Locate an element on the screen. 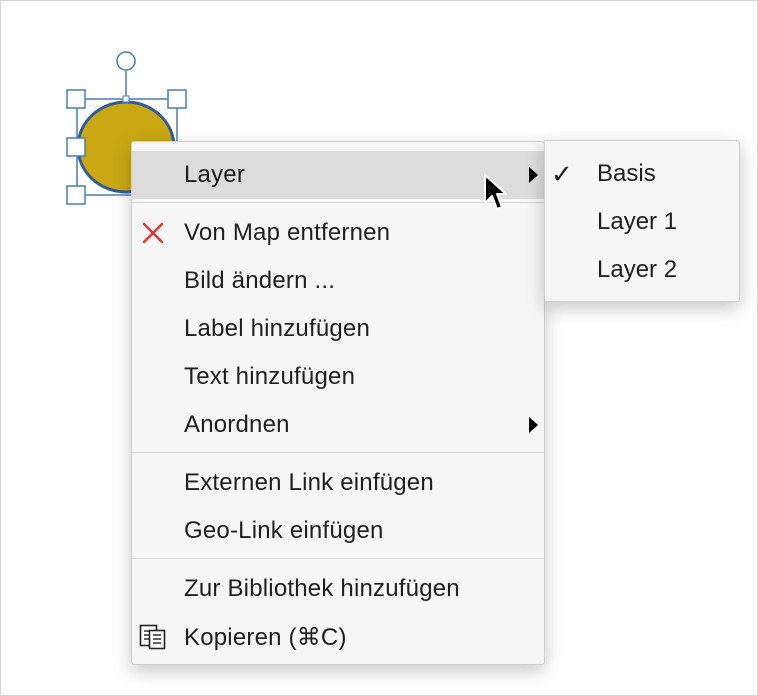 The image size is (758, 696). menu-item-insert-external-link: Externen Link einfügen is located at coordinates (338, 483).